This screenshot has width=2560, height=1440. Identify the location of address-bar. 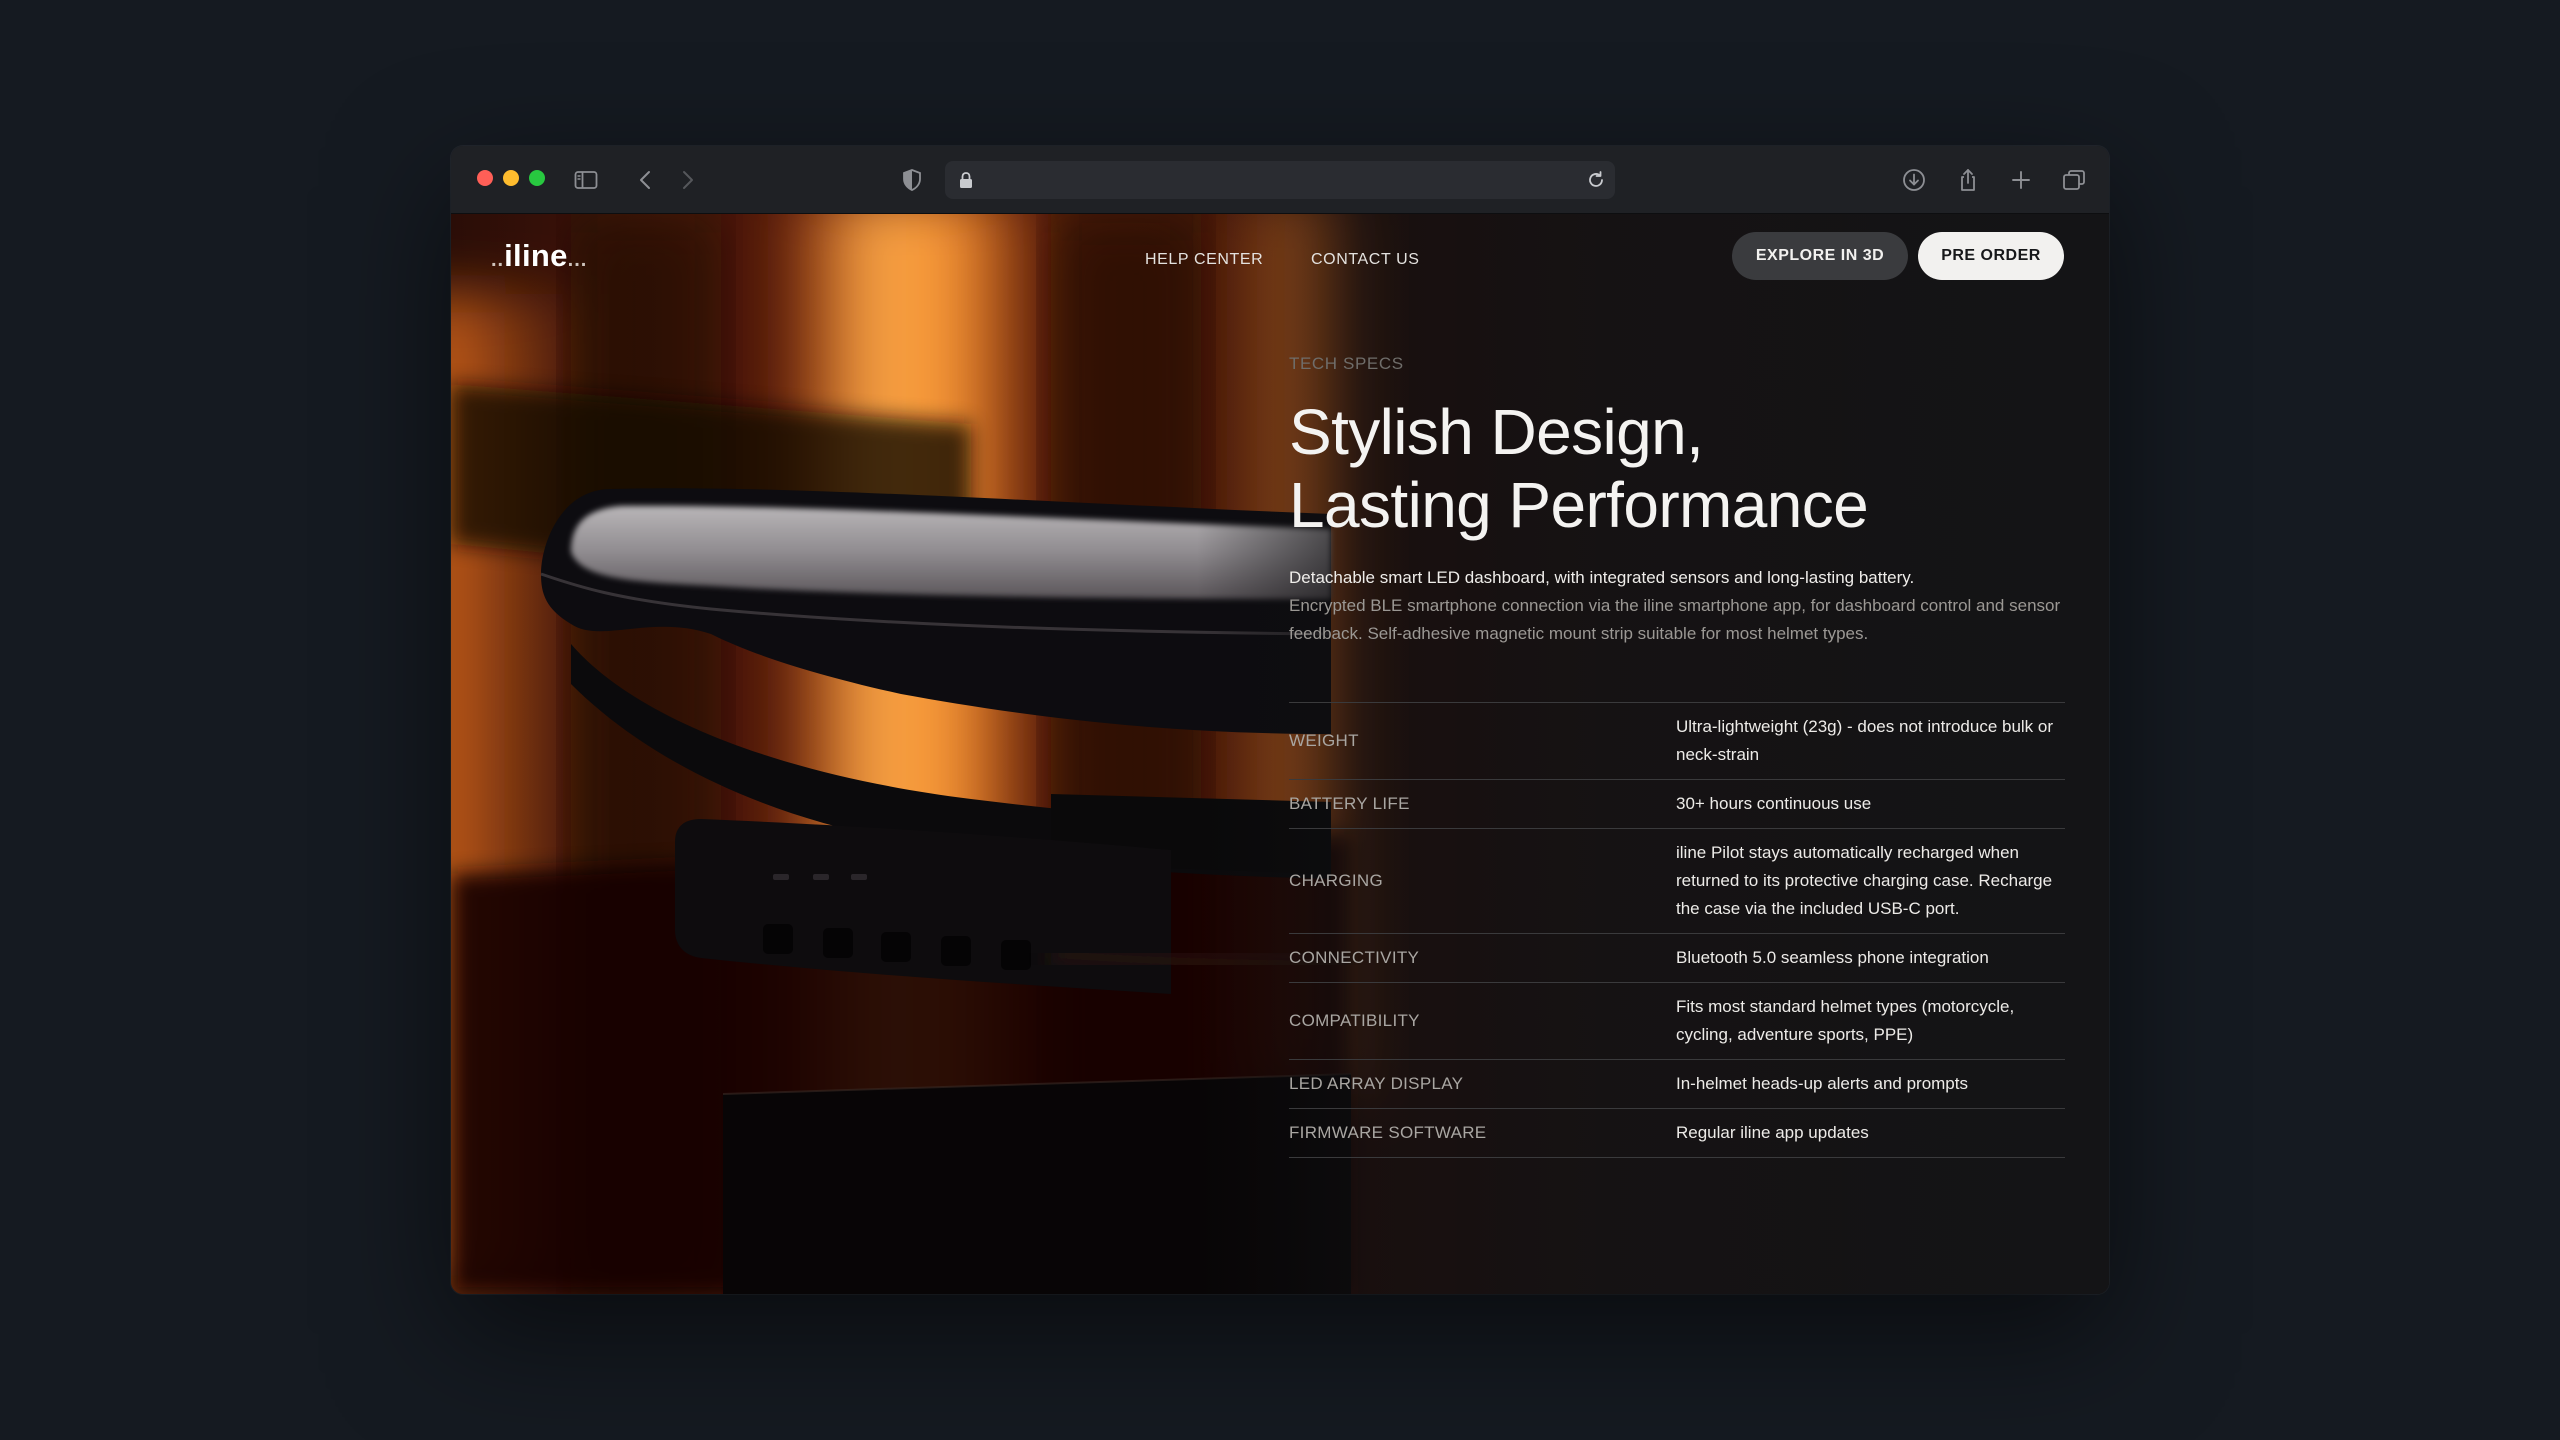
(1280, 180).